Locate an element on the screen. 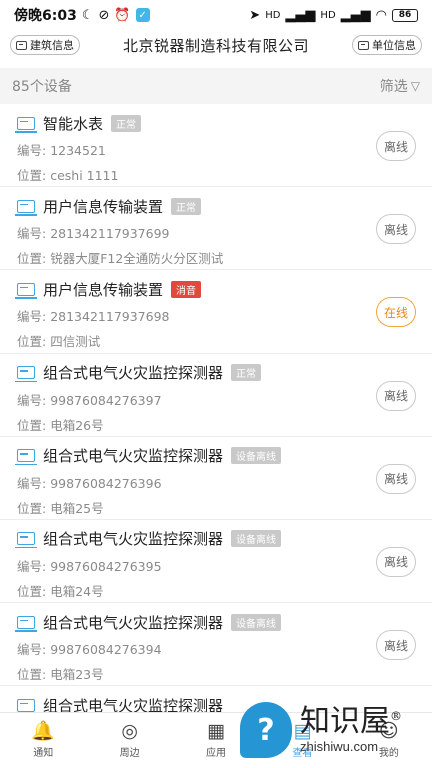 Image resolution: width=432 pixels, height=768 pixels. unit-info-button: 单位信息 is located at coordinates (386, 45).